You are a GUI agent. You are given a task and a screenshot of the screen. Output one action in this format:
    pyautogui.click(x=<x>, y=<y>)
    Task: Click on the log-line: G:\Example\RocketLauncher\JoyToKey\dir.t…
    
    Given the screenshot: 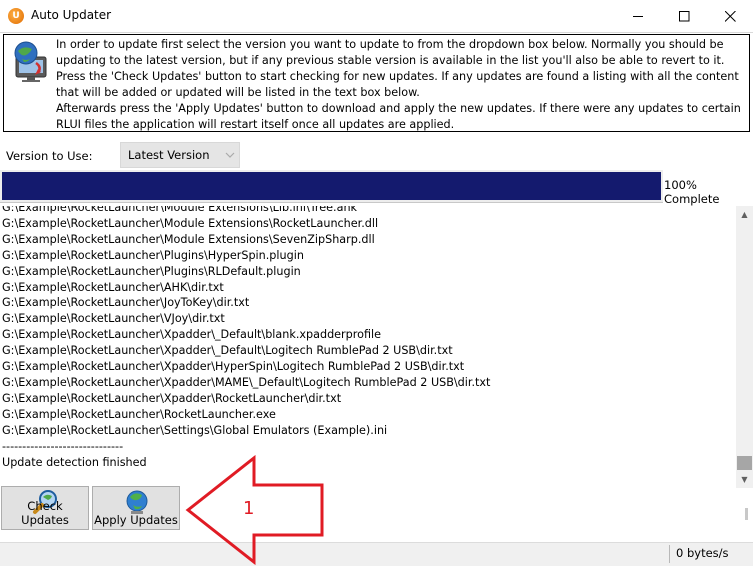 What is the action you would take?
    pyautogui.click(x=126, y=303)
    